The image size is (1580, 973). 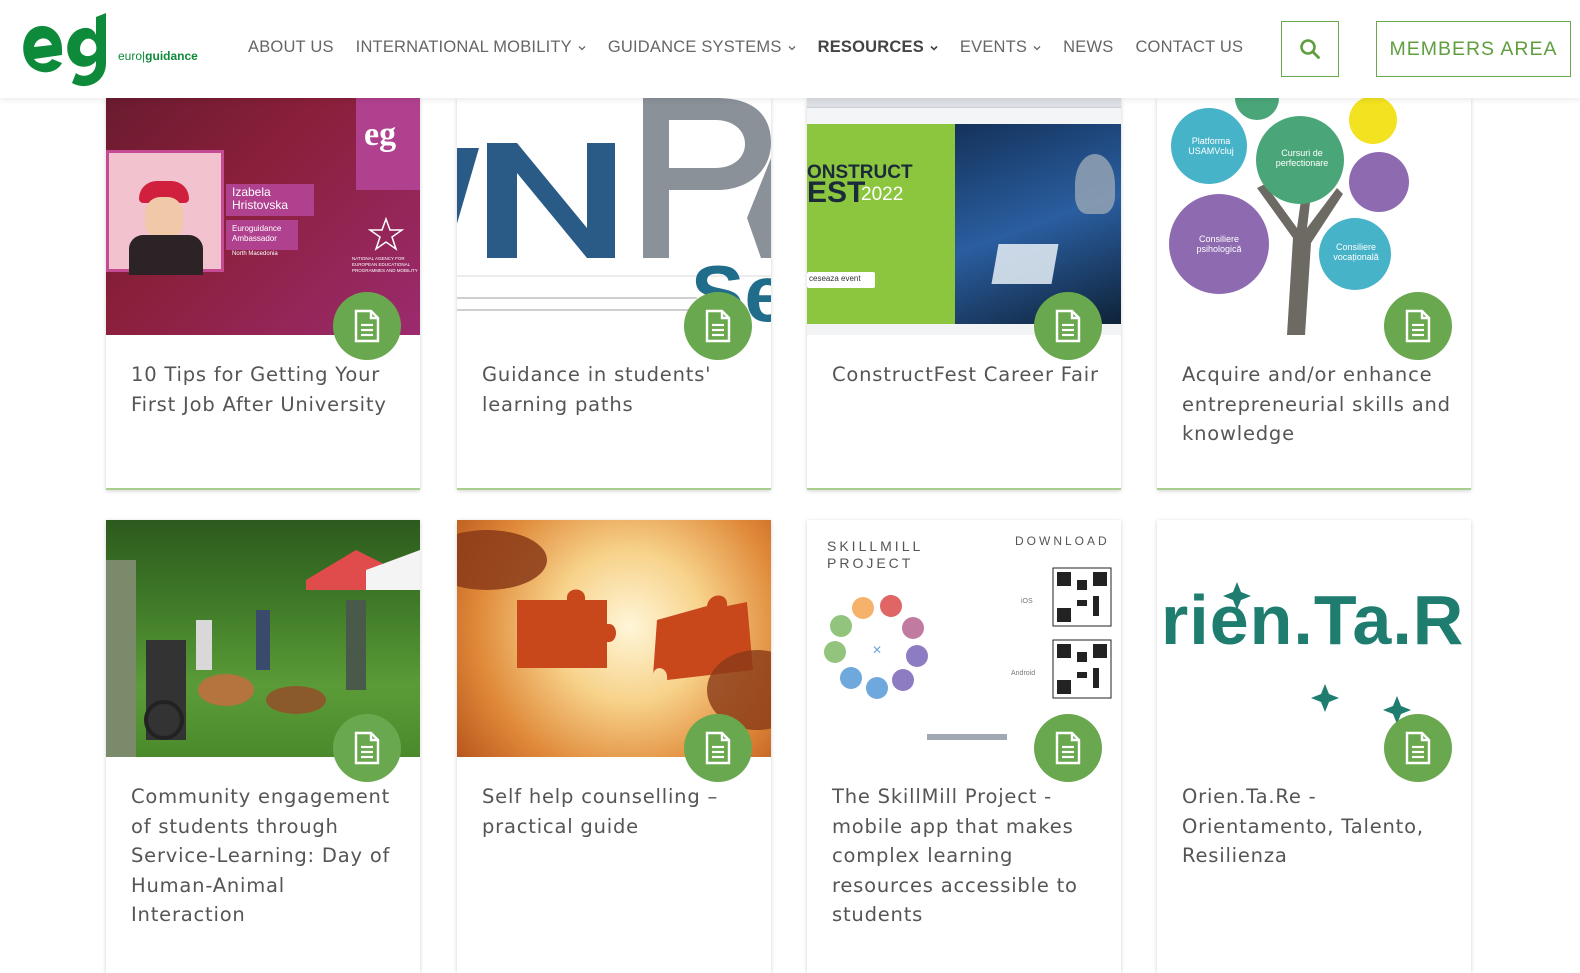 What do you see at coordinates (617, 389) in the screenshot?
I see `card-title: Guidance in students' learning paths` at bounding box center [617, 389].